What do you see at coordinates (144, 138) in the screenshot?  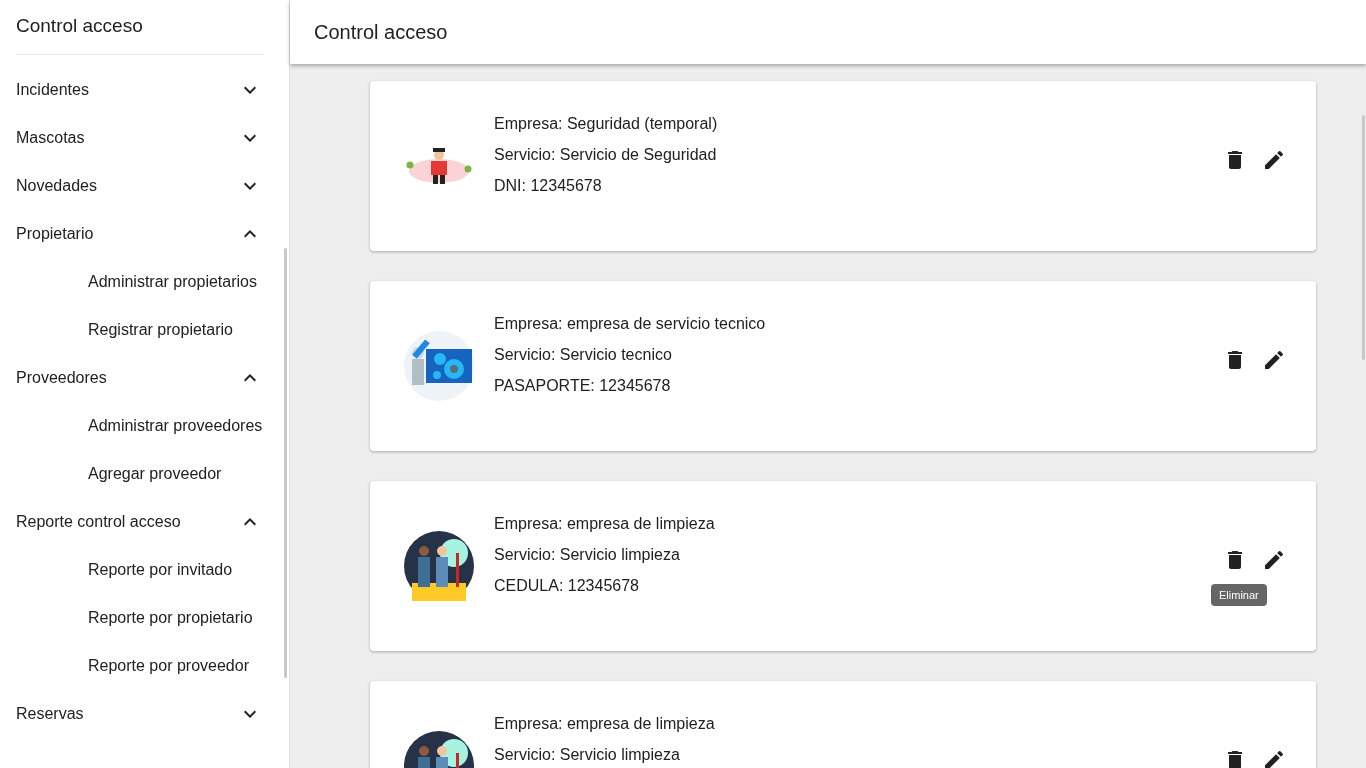 I see `sidebar-group: Mascotas` at bounding box center [144, 138].